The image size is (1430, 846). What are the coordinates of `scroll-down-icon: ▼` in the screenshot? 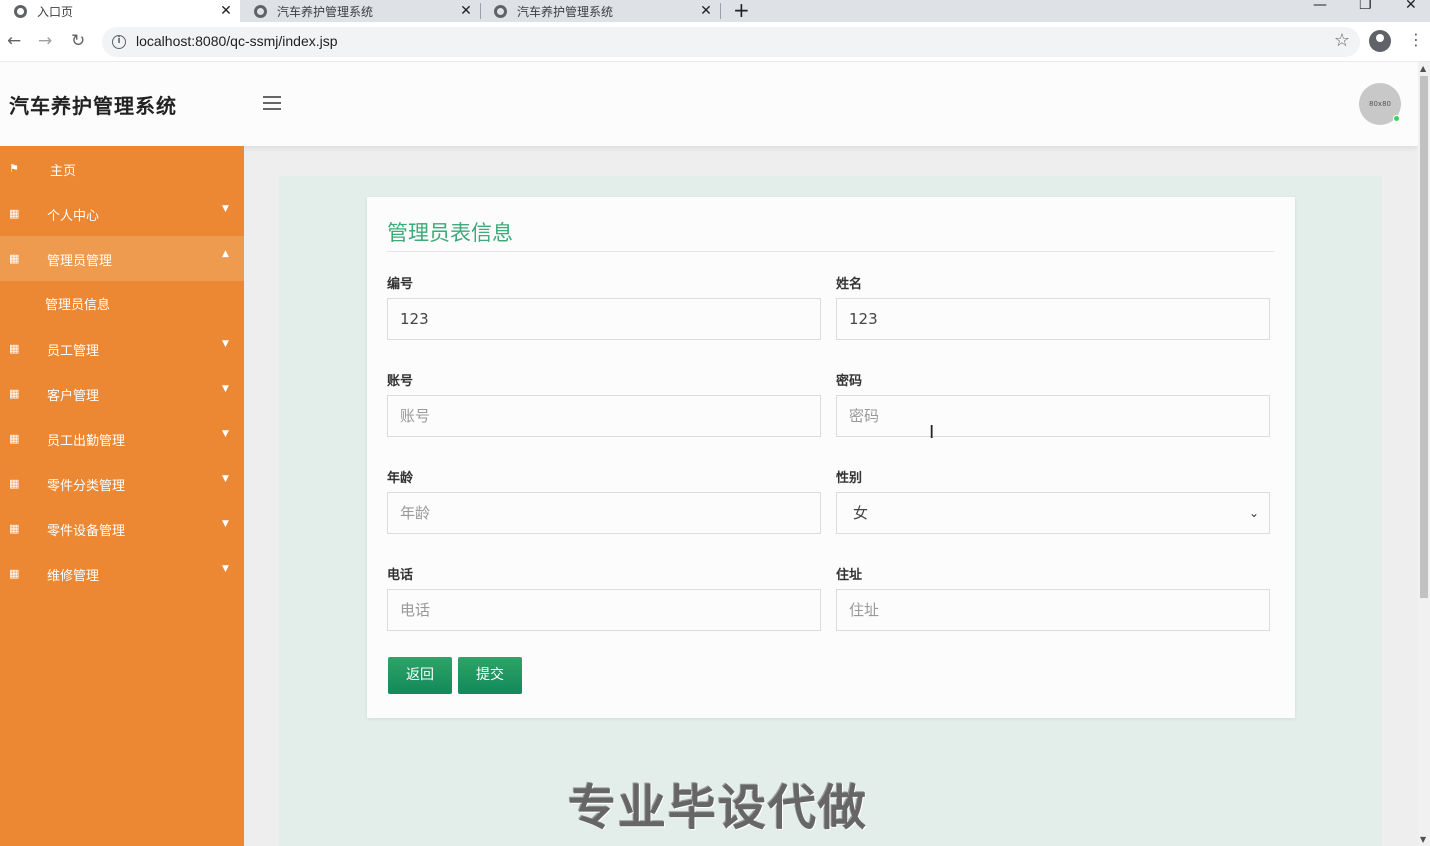 It's located at (1423, 839).